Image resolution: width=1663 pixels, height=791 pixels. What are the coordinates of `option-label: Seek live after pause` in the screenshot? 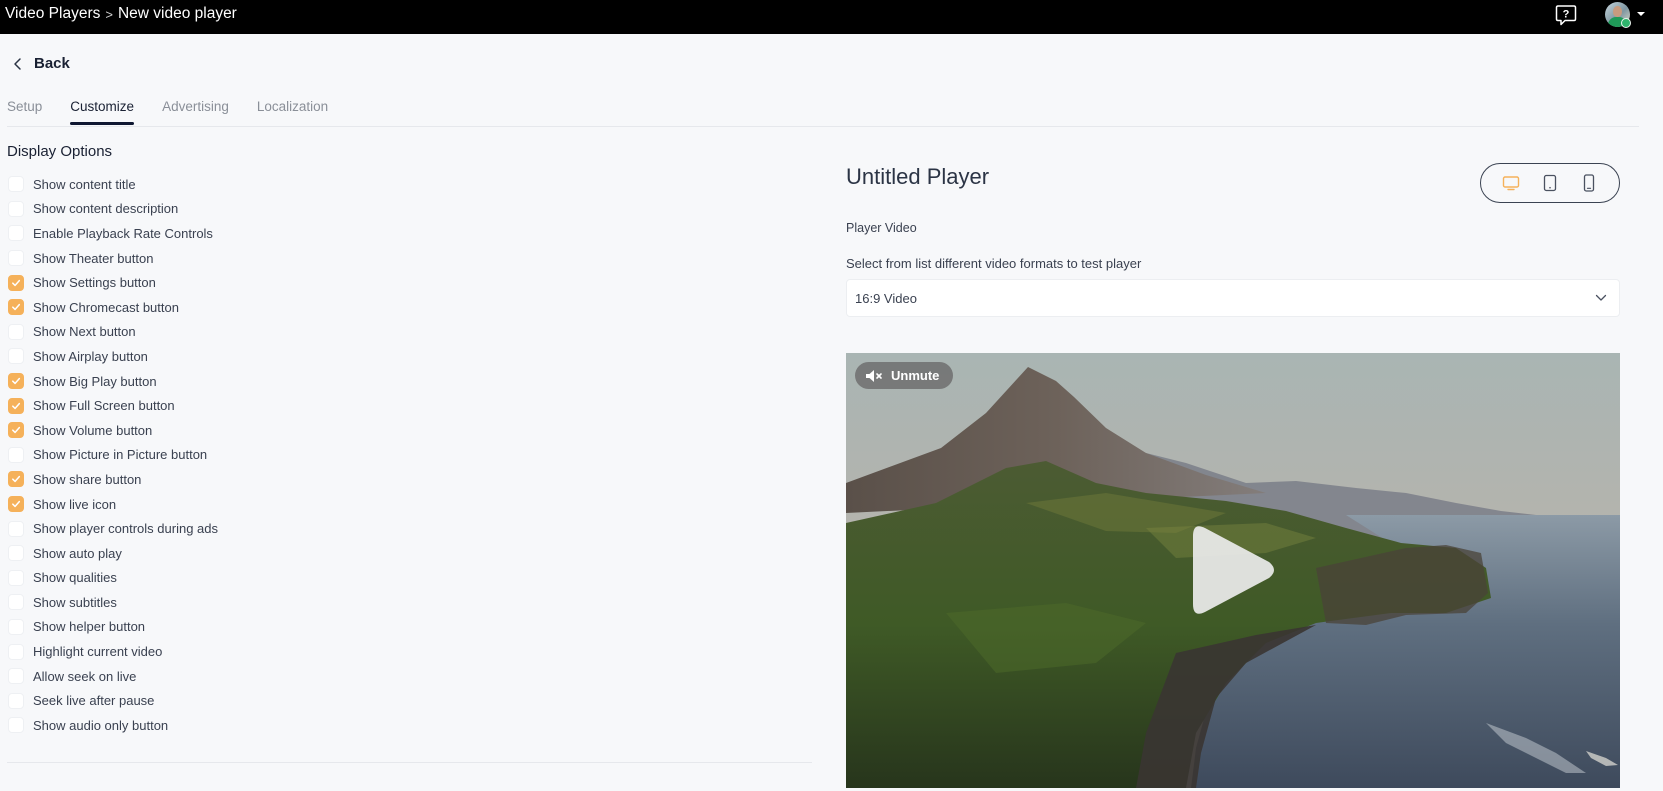 It's located at (94, 701).